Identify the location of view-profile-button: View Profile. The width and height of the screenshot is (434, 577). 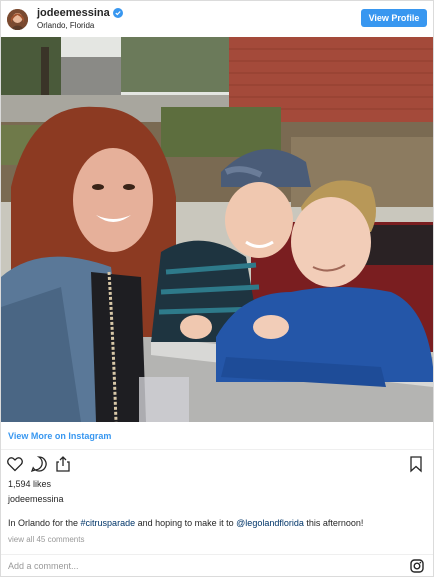
(394, 18).